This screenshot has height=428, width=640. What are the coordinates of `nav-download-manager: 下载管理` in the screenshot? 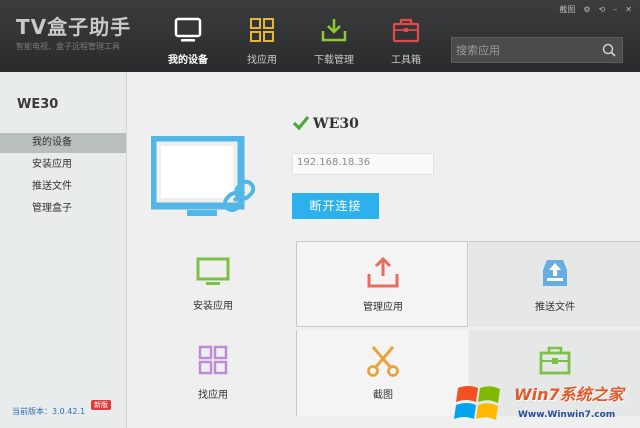 It's located at (334, 36).